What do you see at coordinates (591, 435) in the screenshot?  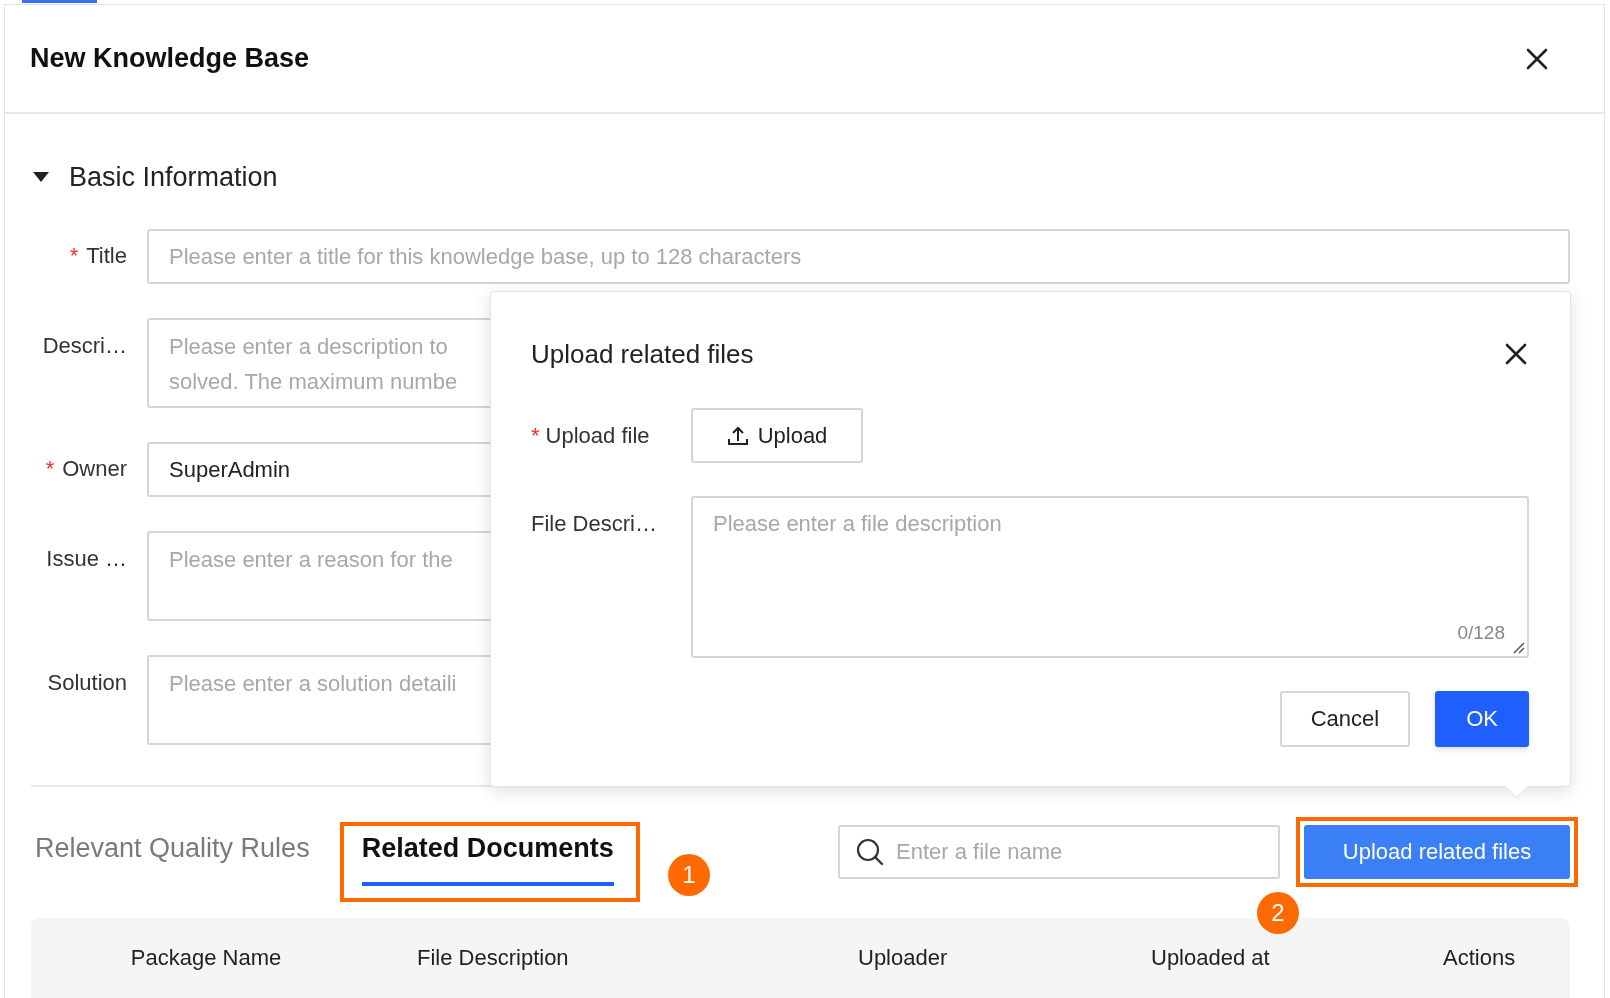 I see `field-label: * Upload file` at bounding box center [591, 435].